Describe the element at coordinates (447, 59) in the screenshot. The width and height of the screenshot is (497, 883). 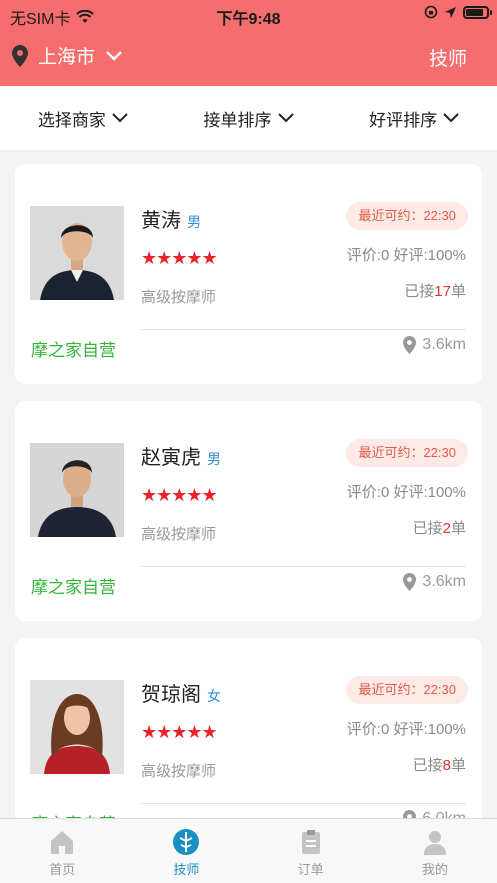
I see `nav-title: 技师` at that location.